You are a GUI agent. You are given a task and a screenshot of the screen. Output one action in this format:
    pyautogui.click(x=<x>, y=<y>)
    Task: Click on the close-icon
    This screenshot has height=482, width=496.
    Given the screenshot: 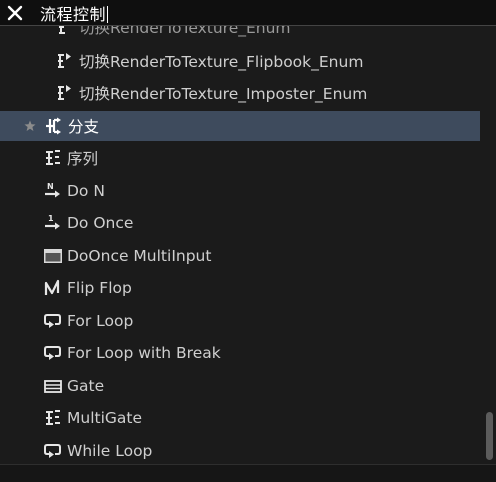 What is the action you would take?
    pyautogui.click(x=15, y=12)
    